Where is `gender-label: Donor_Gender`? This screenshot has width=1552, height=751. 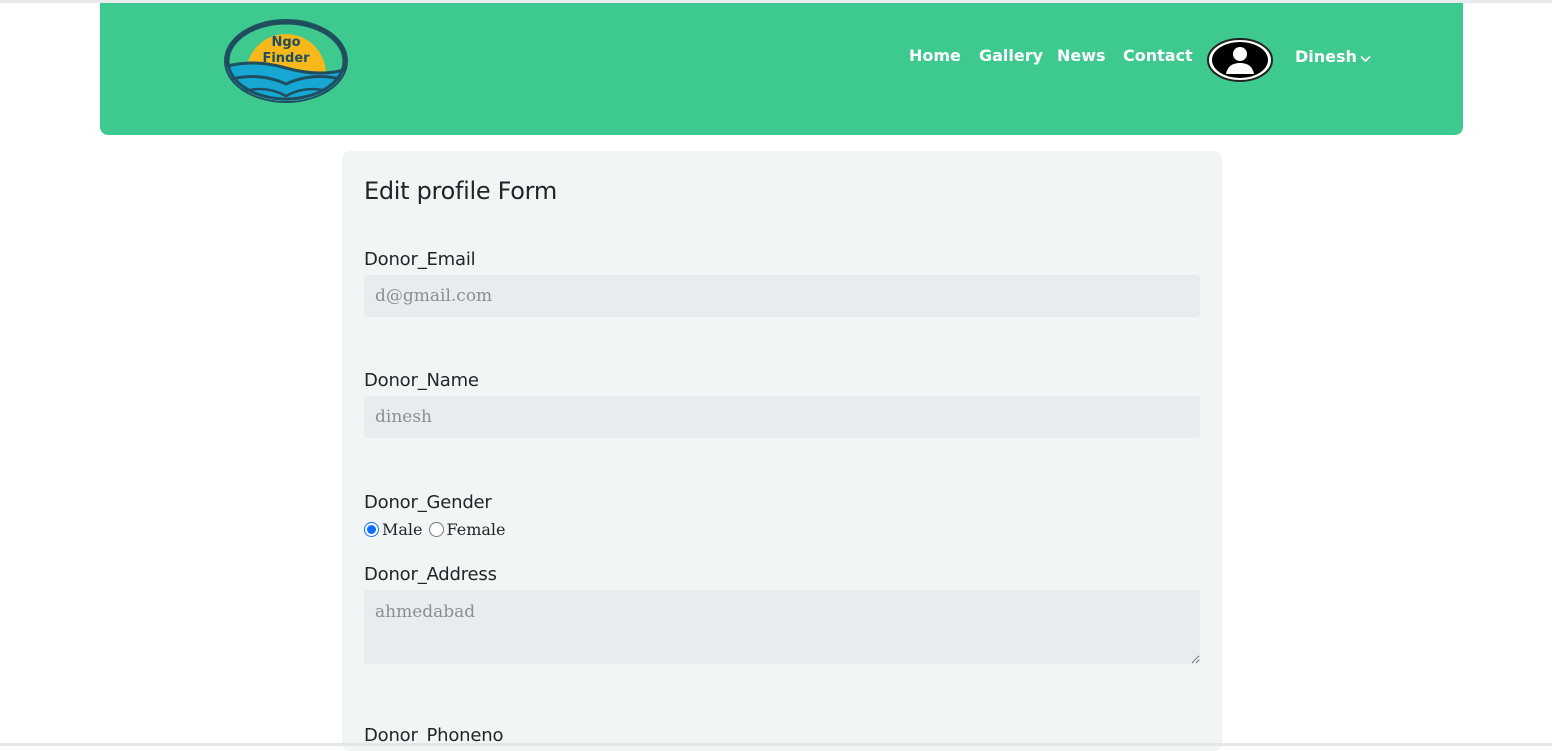
gender-label: Donor_Gender is located at coordinates (428, 502).